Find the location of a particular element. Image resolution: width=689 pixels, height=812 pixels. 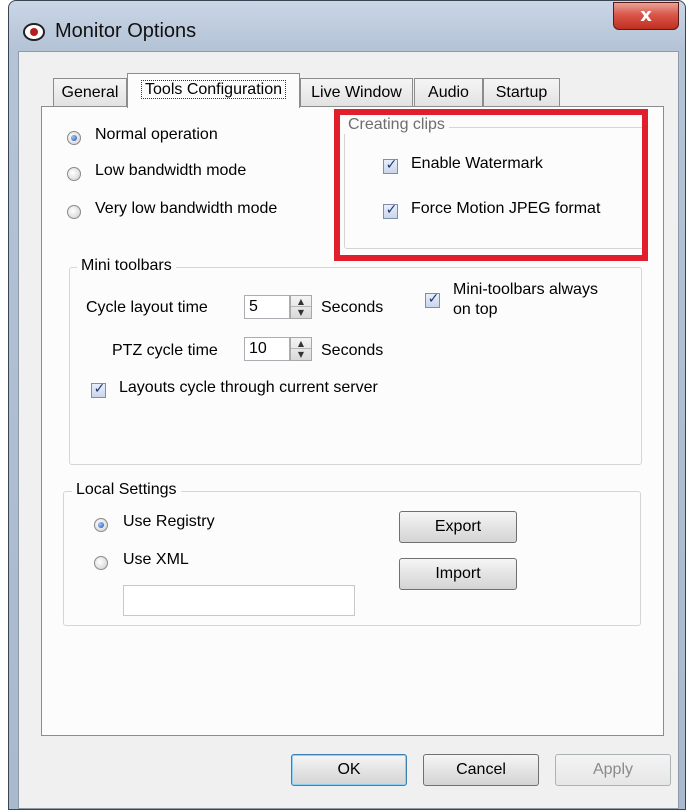

tab-startup: Startup is located at coordinates (521, 92).